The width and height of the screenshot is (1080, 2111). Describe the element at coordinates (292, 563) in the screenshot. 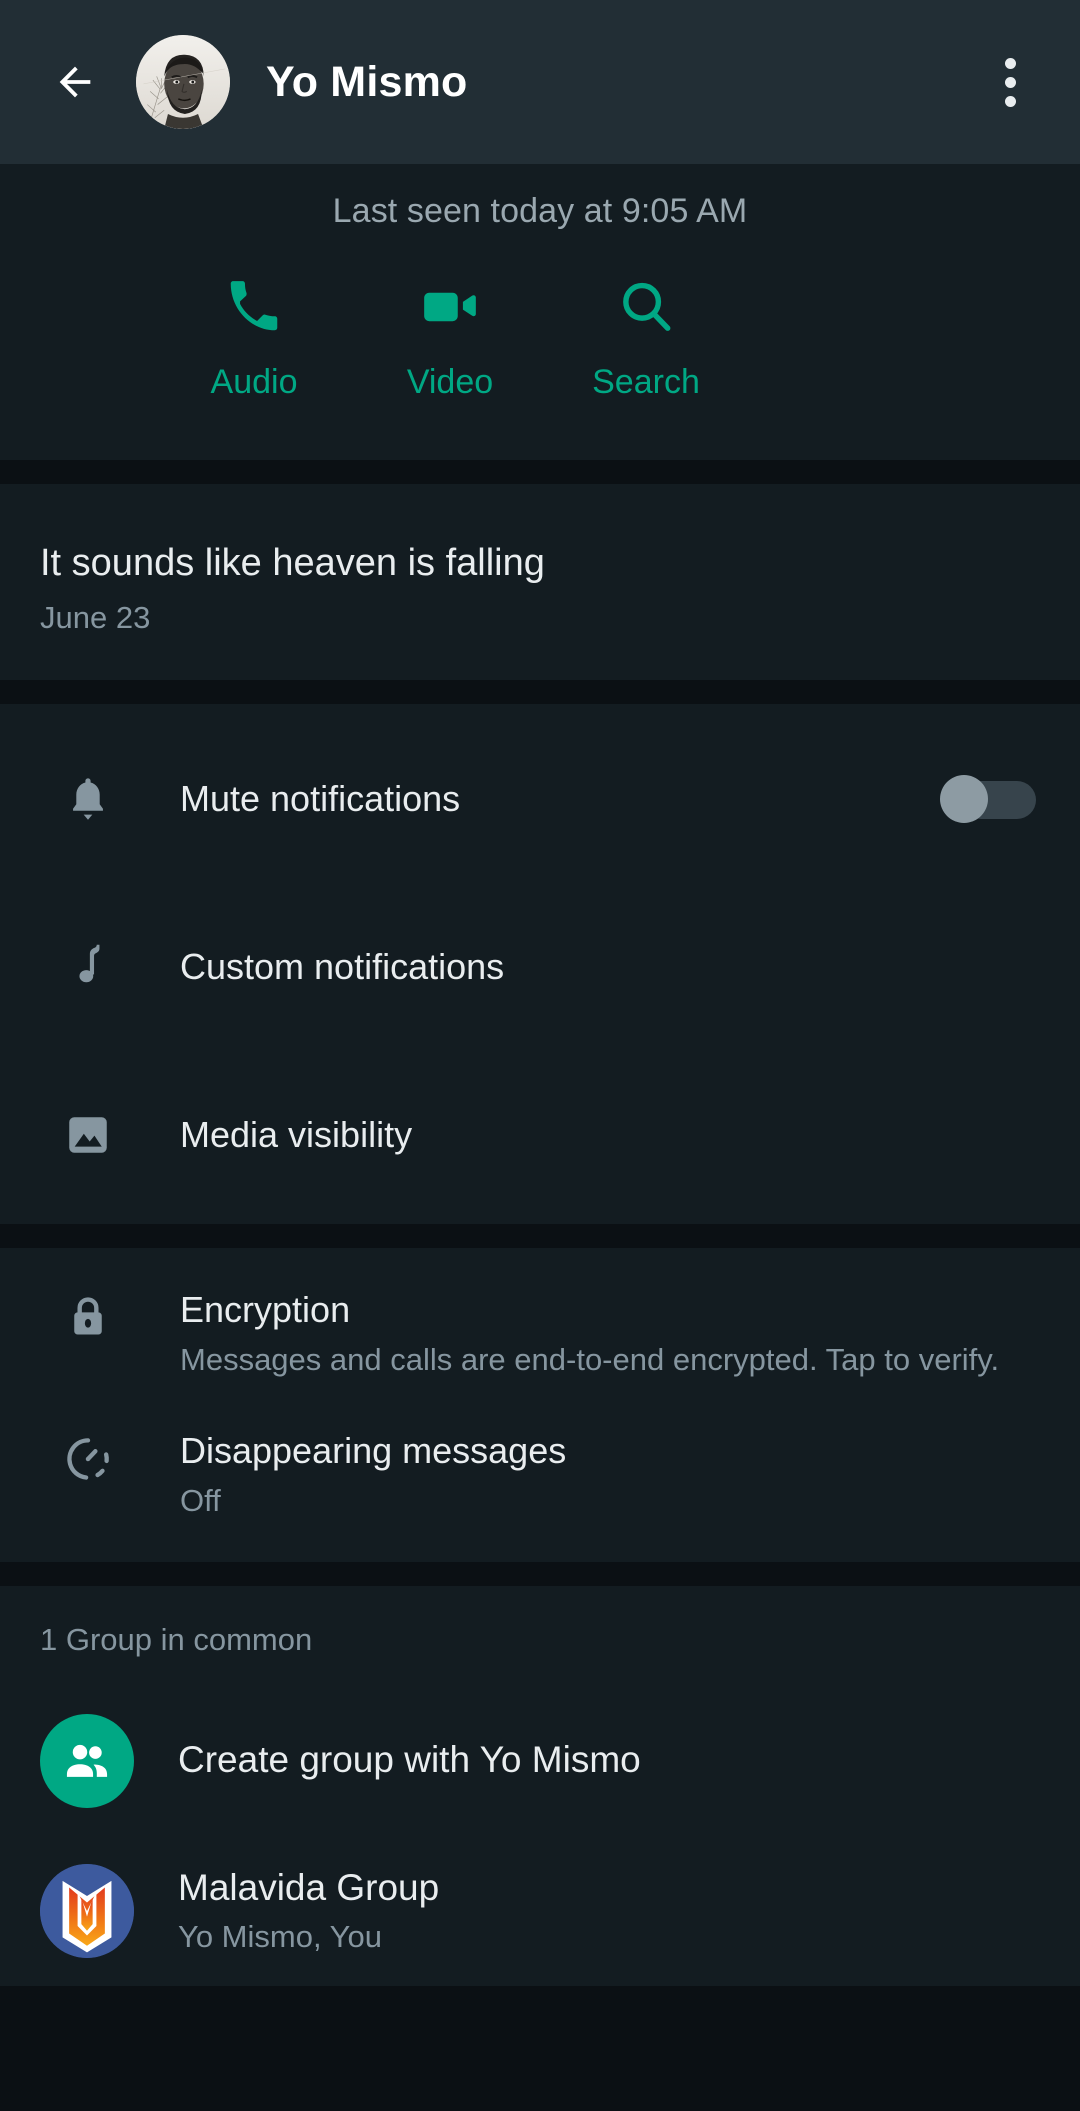

I see `about-text: It sounds like heaven is falling` at that location.